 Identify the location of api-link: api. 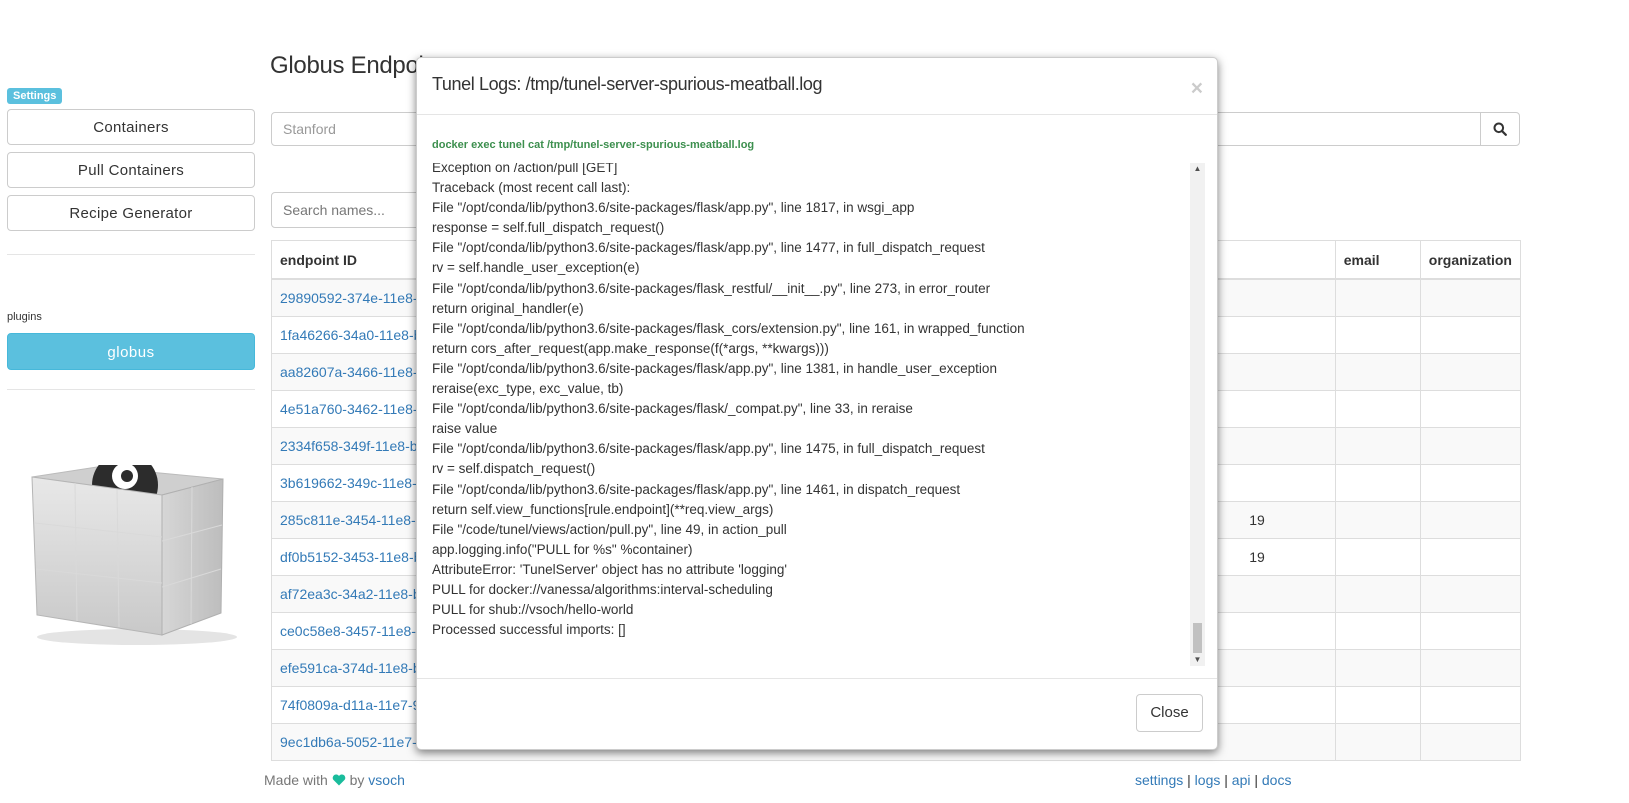
(1241, 780).